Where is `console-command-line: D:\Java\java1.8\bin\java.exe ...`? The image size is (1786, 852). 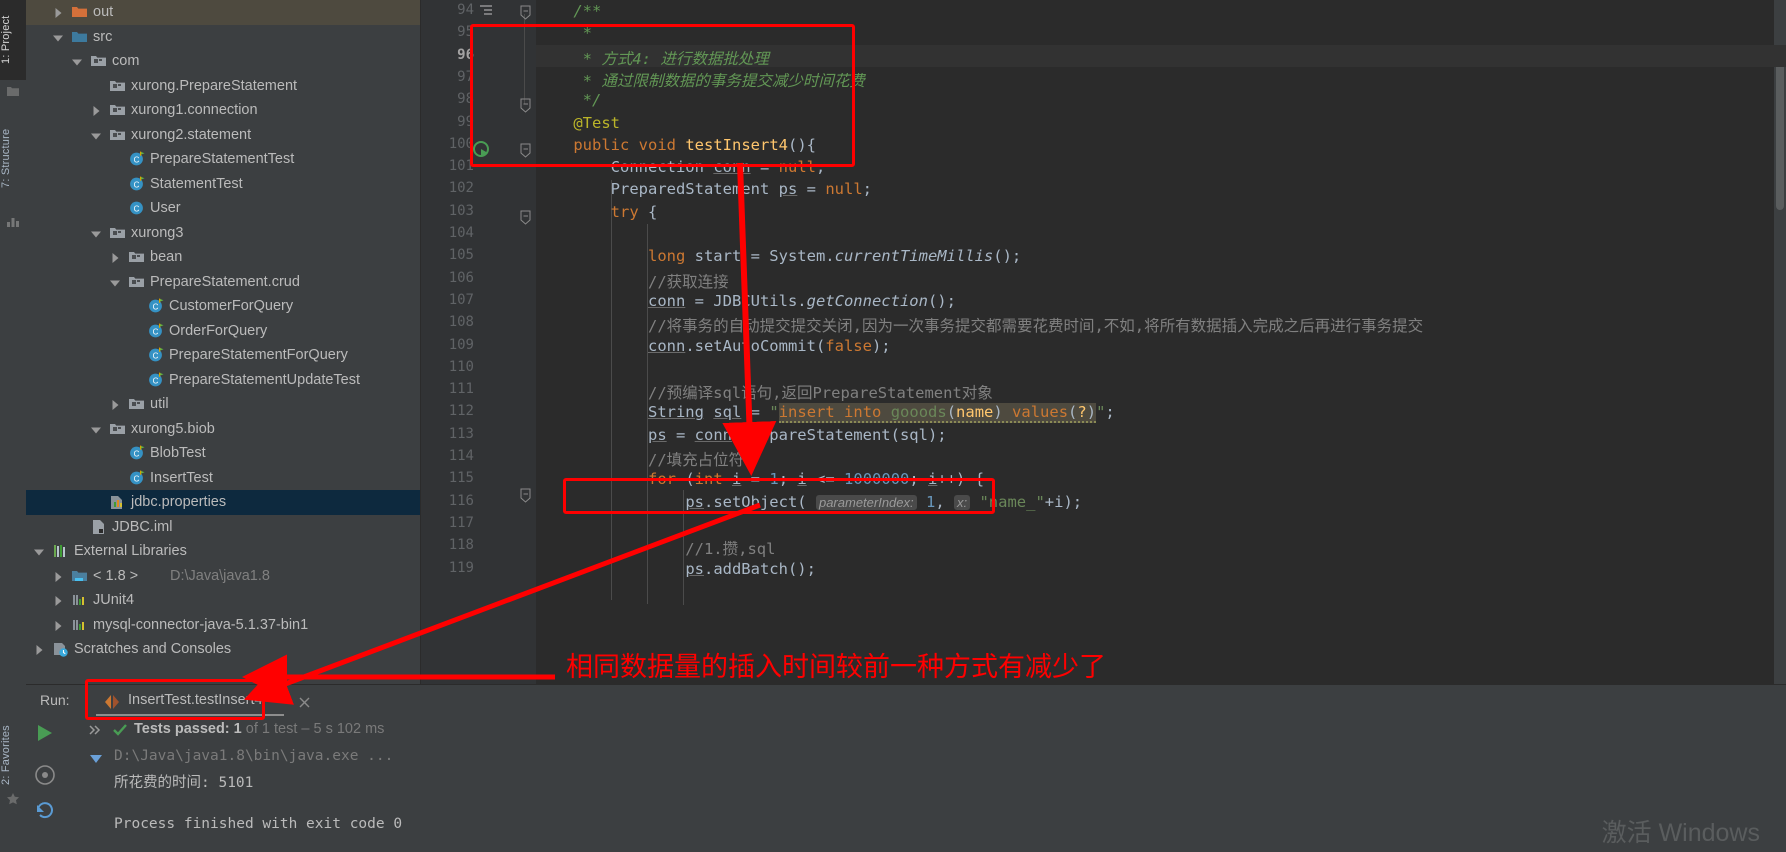 console-command-line: D:\Java\java1.8\bin\java.exe ... is located at coordinates (254, 756).